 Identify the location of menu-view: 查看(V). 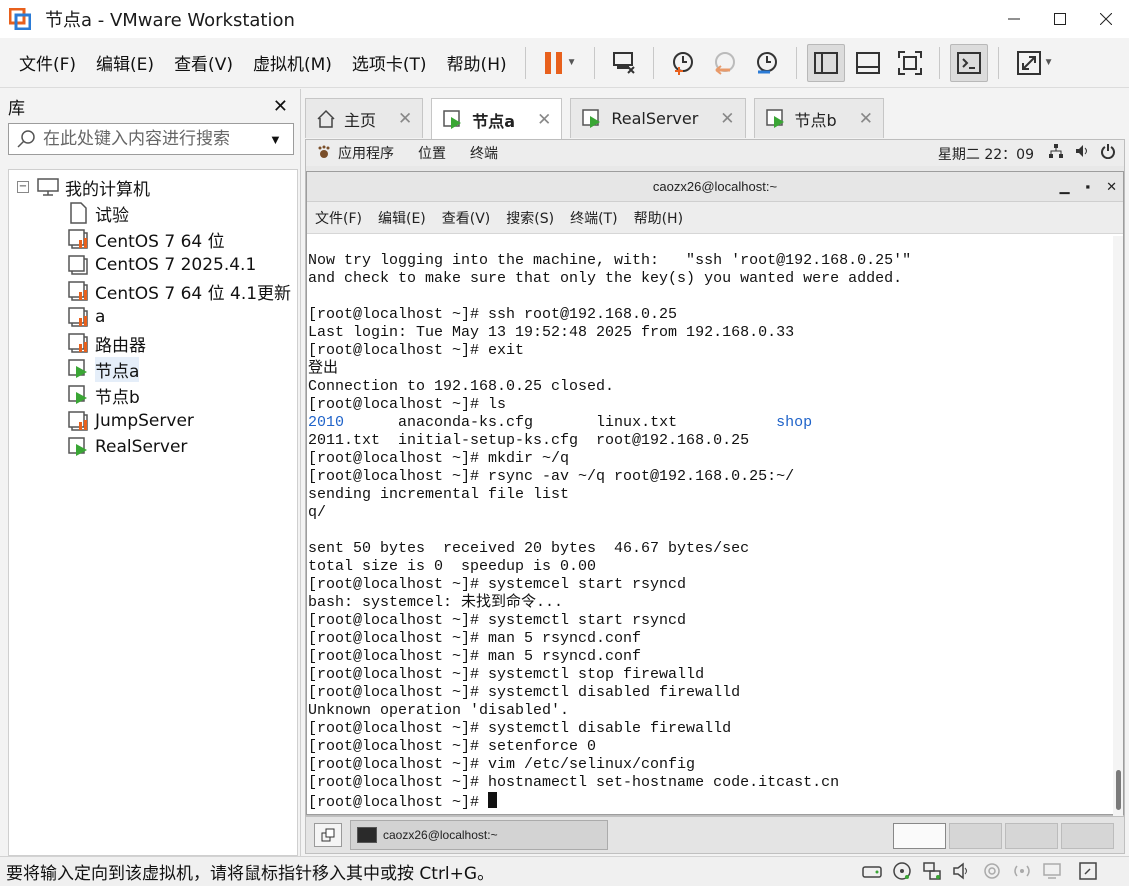
(203, 62).